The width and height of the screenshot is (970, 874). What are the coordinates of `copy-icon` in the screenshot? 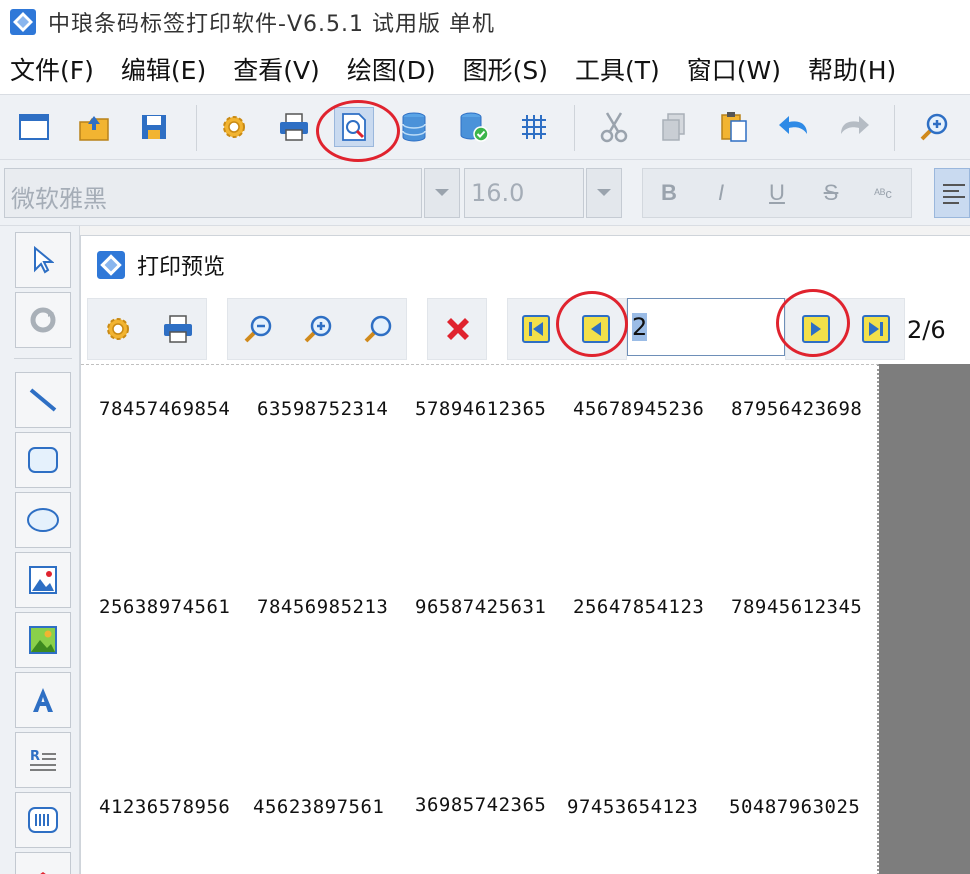 It's located at (673, 127).